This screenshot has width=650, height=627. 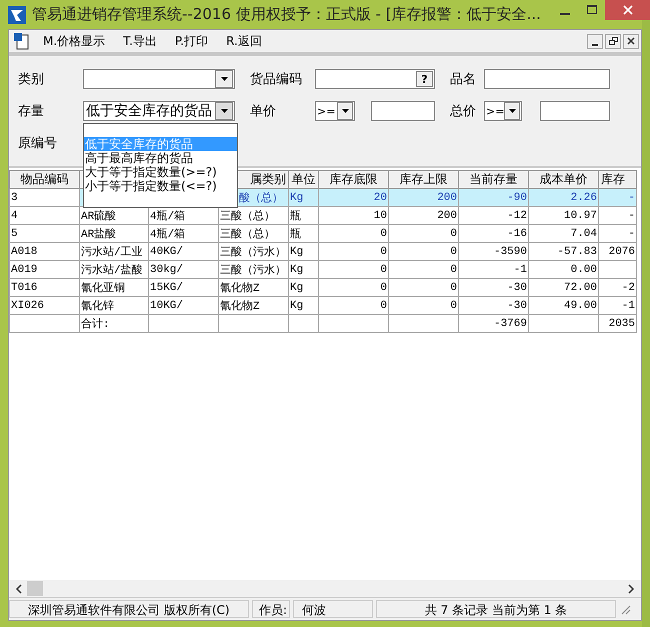 I want to click on table-cell: 10, so click(x=353, y=215).